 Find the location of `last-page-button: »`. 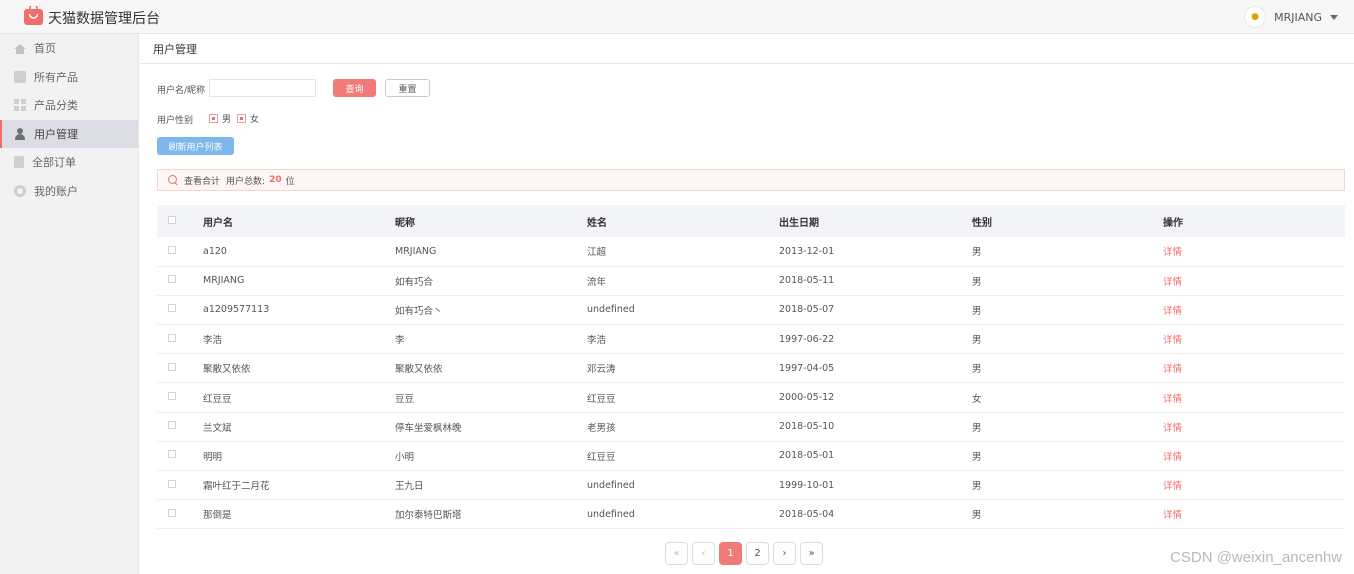

last-page-button: » is located at coordinates (811, 553).